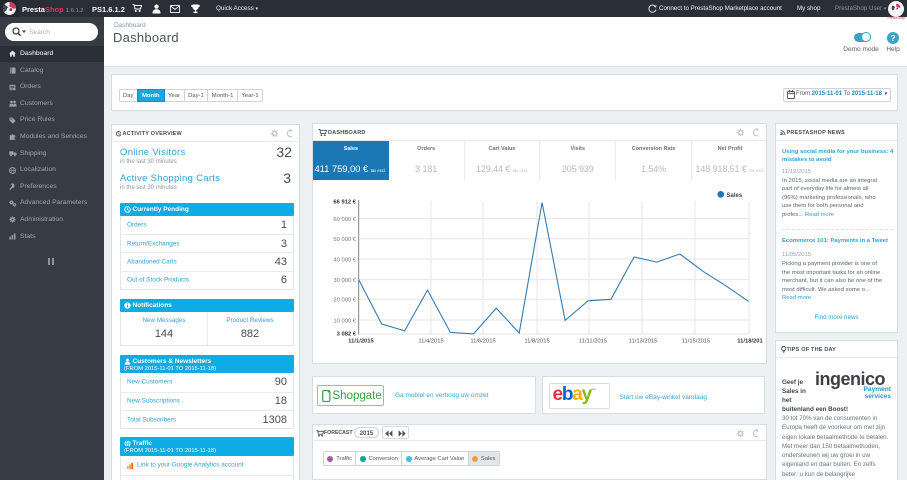  What do you see at coordinates (696, 341) in the screenshot?
I see `svg-text: 11/15/2015` at bounding box center [696, 341].